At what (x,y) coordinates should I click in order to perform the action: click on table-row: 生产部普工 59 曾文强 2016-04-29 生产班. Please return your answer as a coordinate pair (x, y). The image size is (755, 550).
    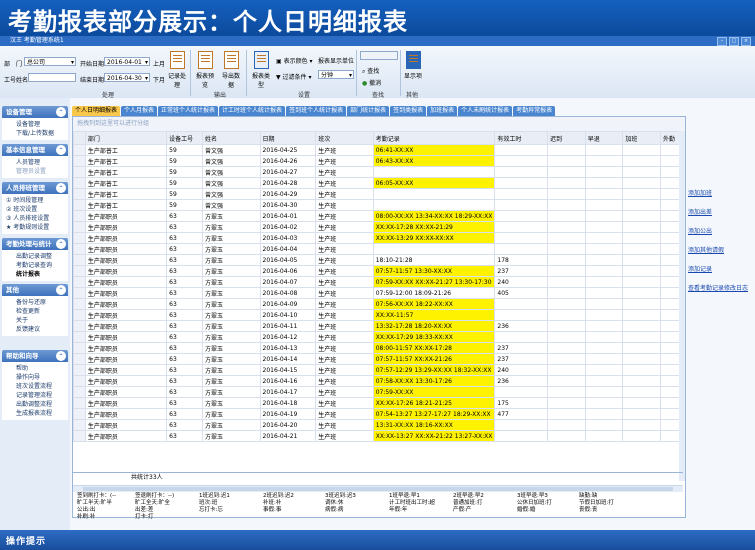
    Looking at the image, I should click on (379, 194).